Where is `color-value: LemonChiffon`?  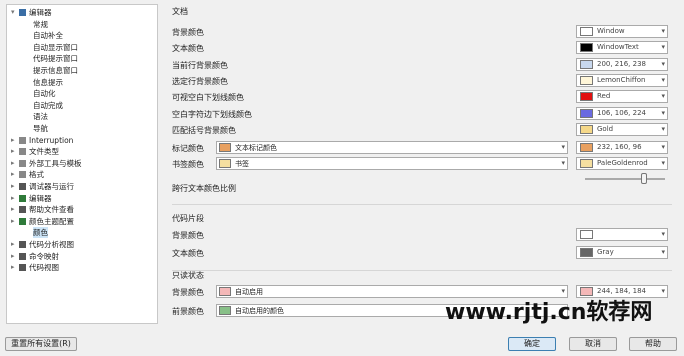 color-value: LemonChiffon is located at coordinates (621, 79).